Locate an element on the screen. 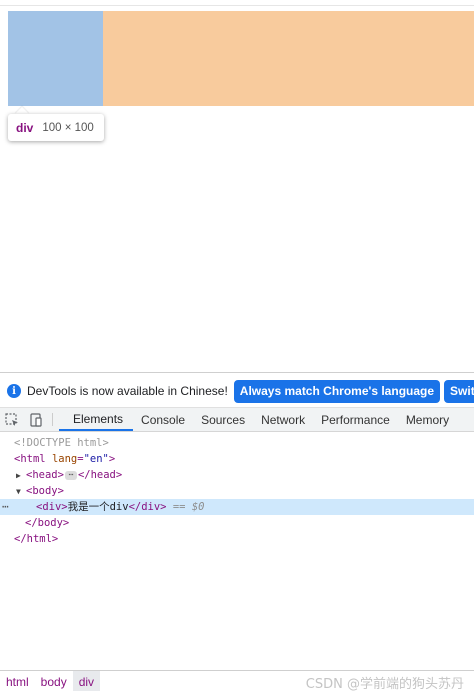  viewport-top-border is located at coordinates (237, 5).